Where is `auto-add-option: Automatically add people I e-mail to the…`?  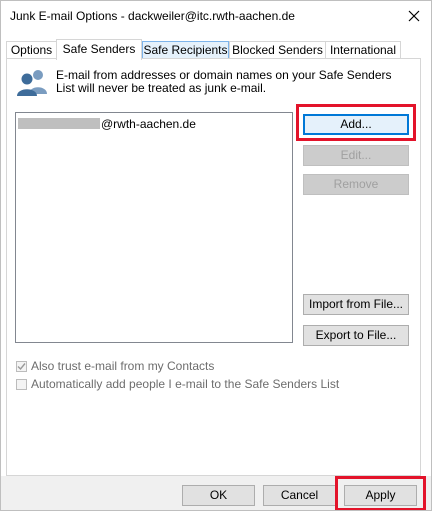
auto-add-option: Automatically add people I e-mail to the… is located at coordinates (177, 384).